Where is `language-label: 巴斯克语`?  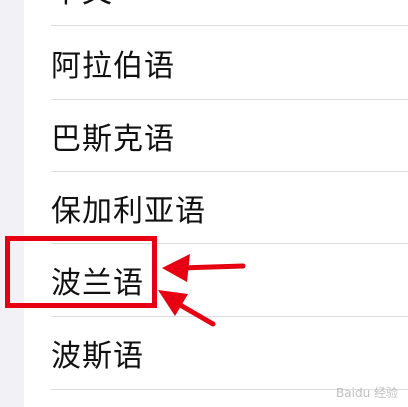 language-label: 巴斯克语 is located at coordinates (113, 139).